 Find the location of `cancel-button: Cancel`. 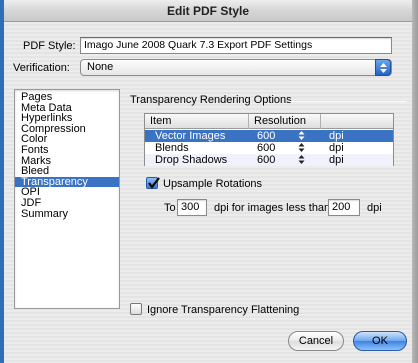

cancel-button: Cancel is located at coordinates (316, 341).